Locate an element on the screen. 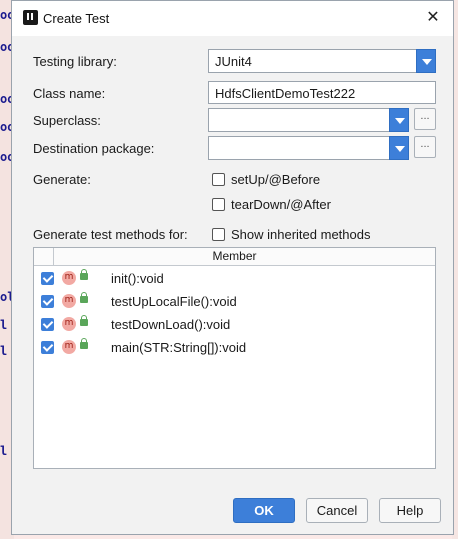  member-name: testDownLoad():void is located at coordinates (171, 324).